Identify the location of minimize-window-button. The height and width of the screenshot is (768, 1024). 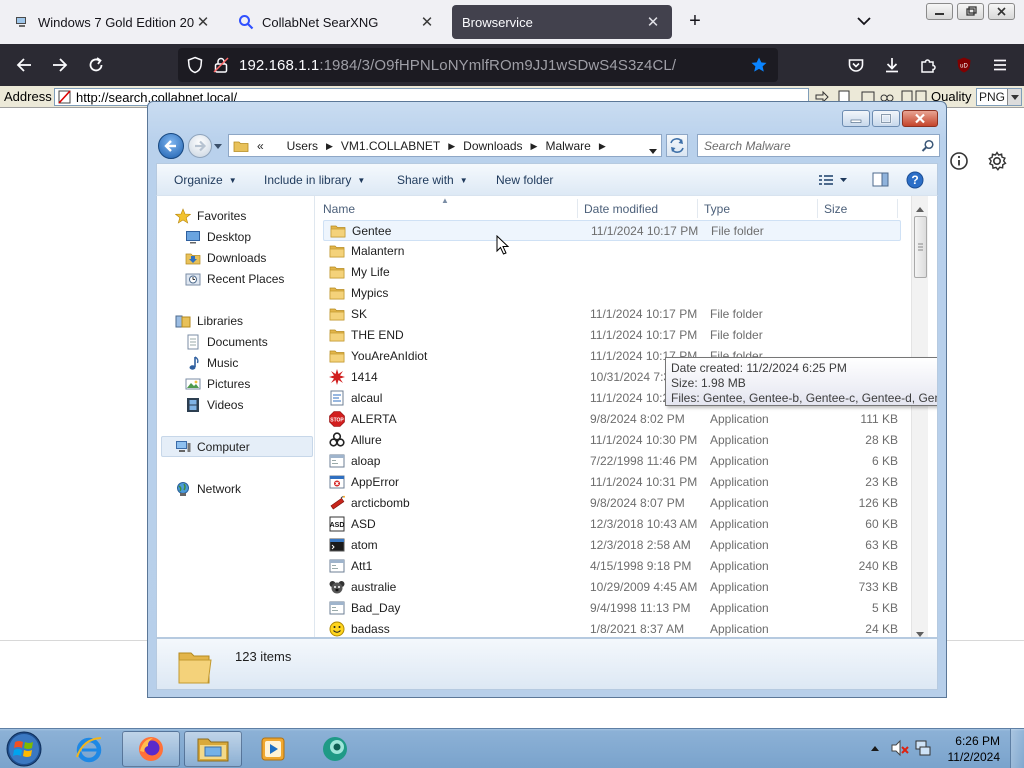
(856, 118).